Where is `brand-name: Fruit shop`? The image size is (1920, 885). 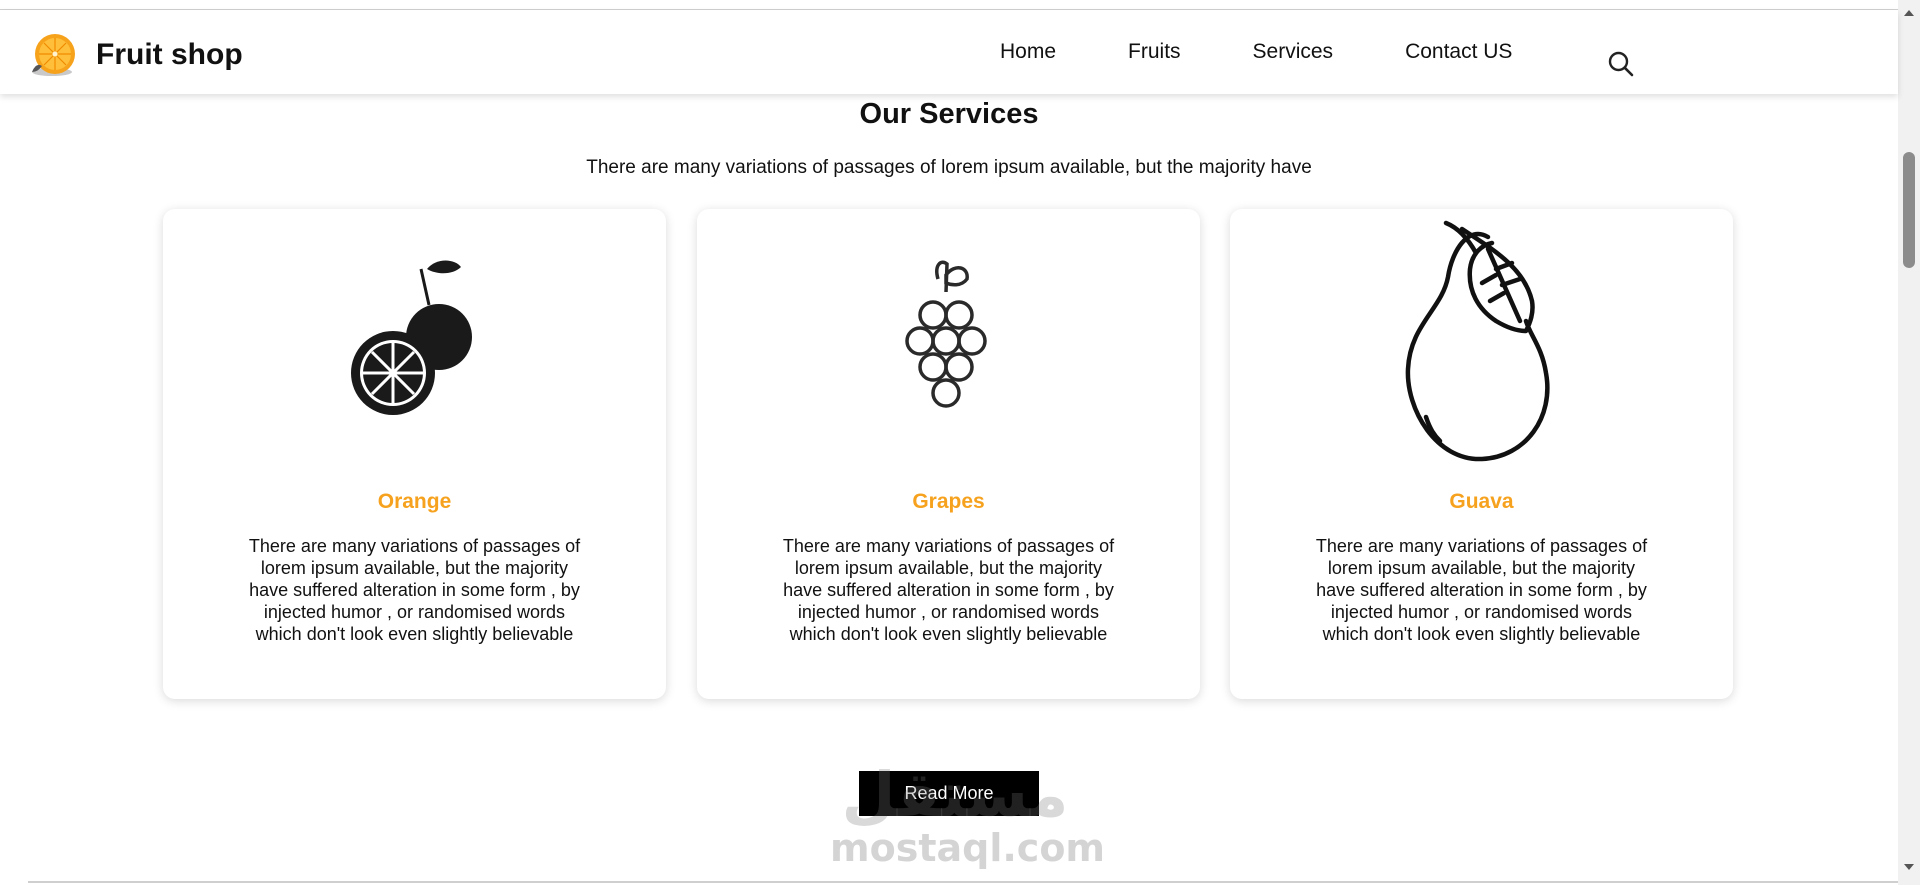 brand-name: Fruit shop is located at coordinates (169, 54).